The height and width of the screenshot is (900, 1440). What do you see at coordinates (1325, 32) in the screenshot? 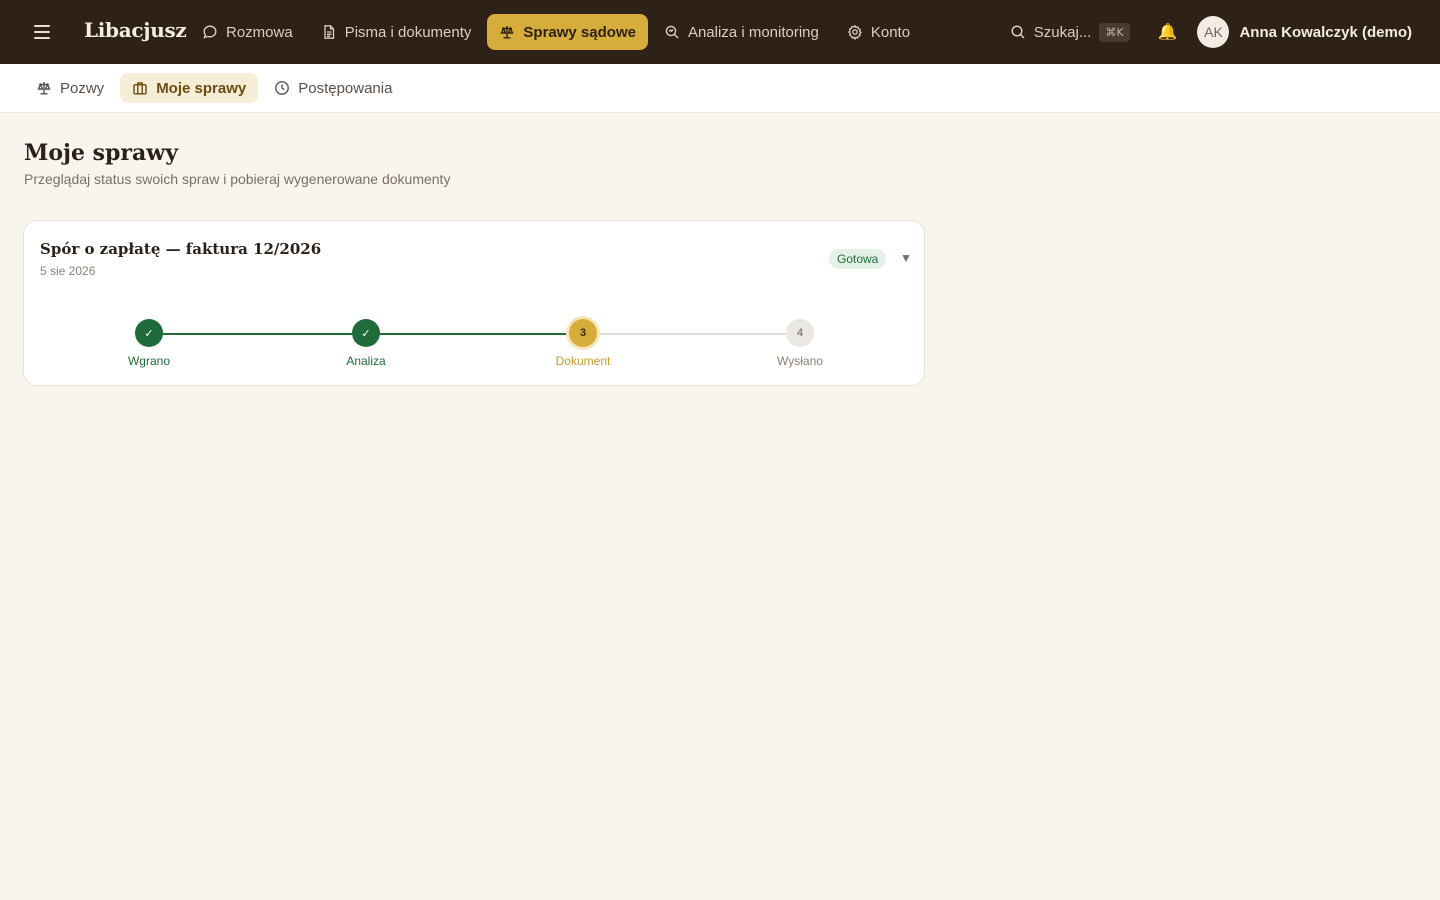
I see `user-name: Anna Kowalczyk (demo)` at bounding box center [1325, 32].